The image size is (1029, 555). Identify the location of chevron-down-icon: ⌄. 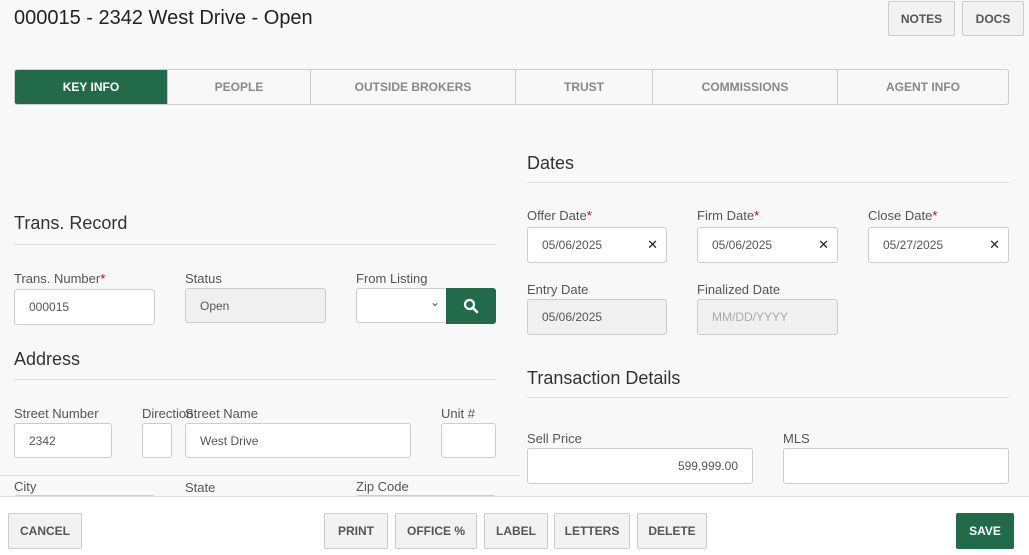
(434, 302).